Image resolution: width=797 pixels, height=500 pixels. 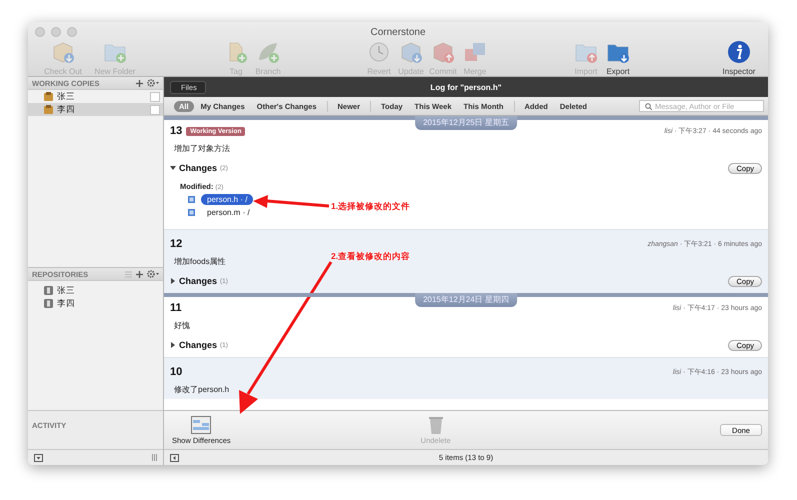 I want to click on revision-number: 13, so click(x=176, y=131).